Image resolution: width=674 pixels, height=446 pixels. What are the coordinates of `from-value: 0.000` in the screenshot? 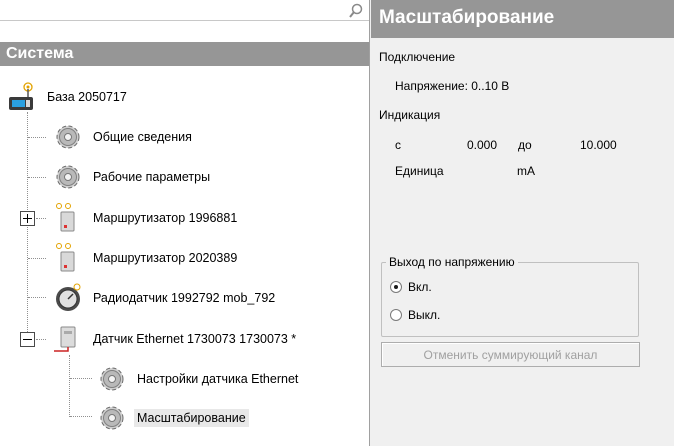 It's located at (482, 145).